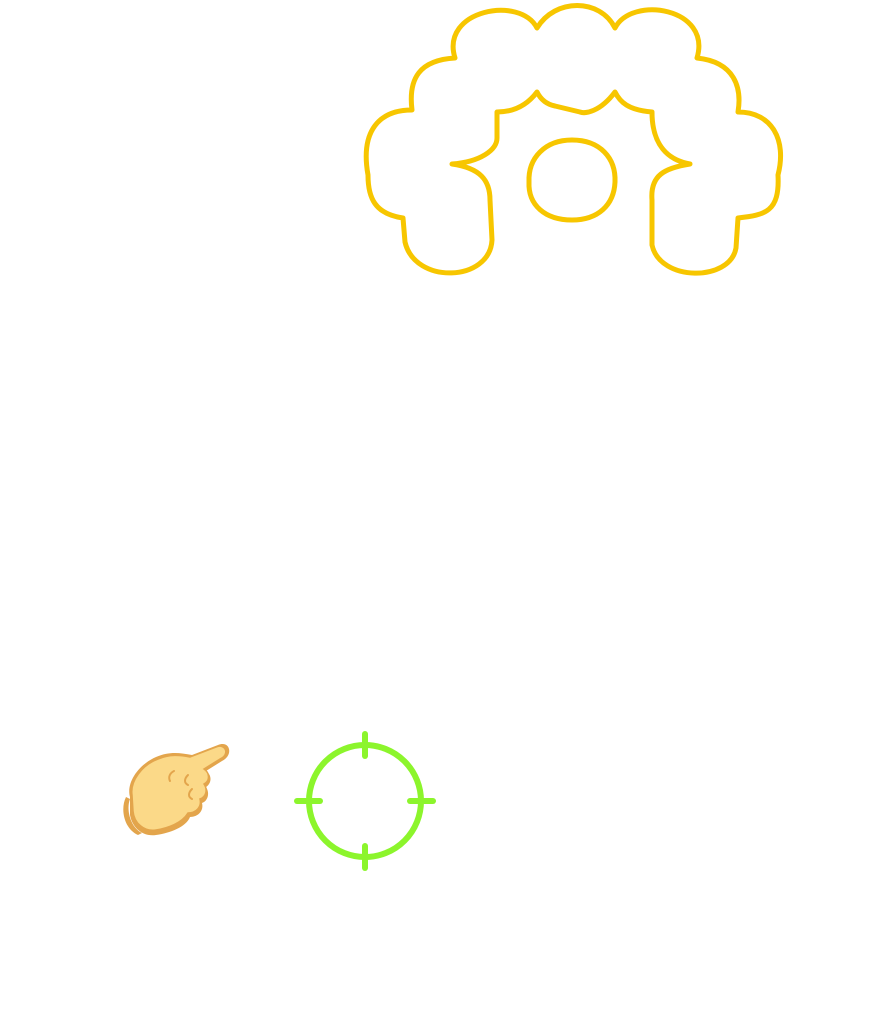 The image size is (883, 1024). I want to click on crosshair-target-icon, so click(365, 801).